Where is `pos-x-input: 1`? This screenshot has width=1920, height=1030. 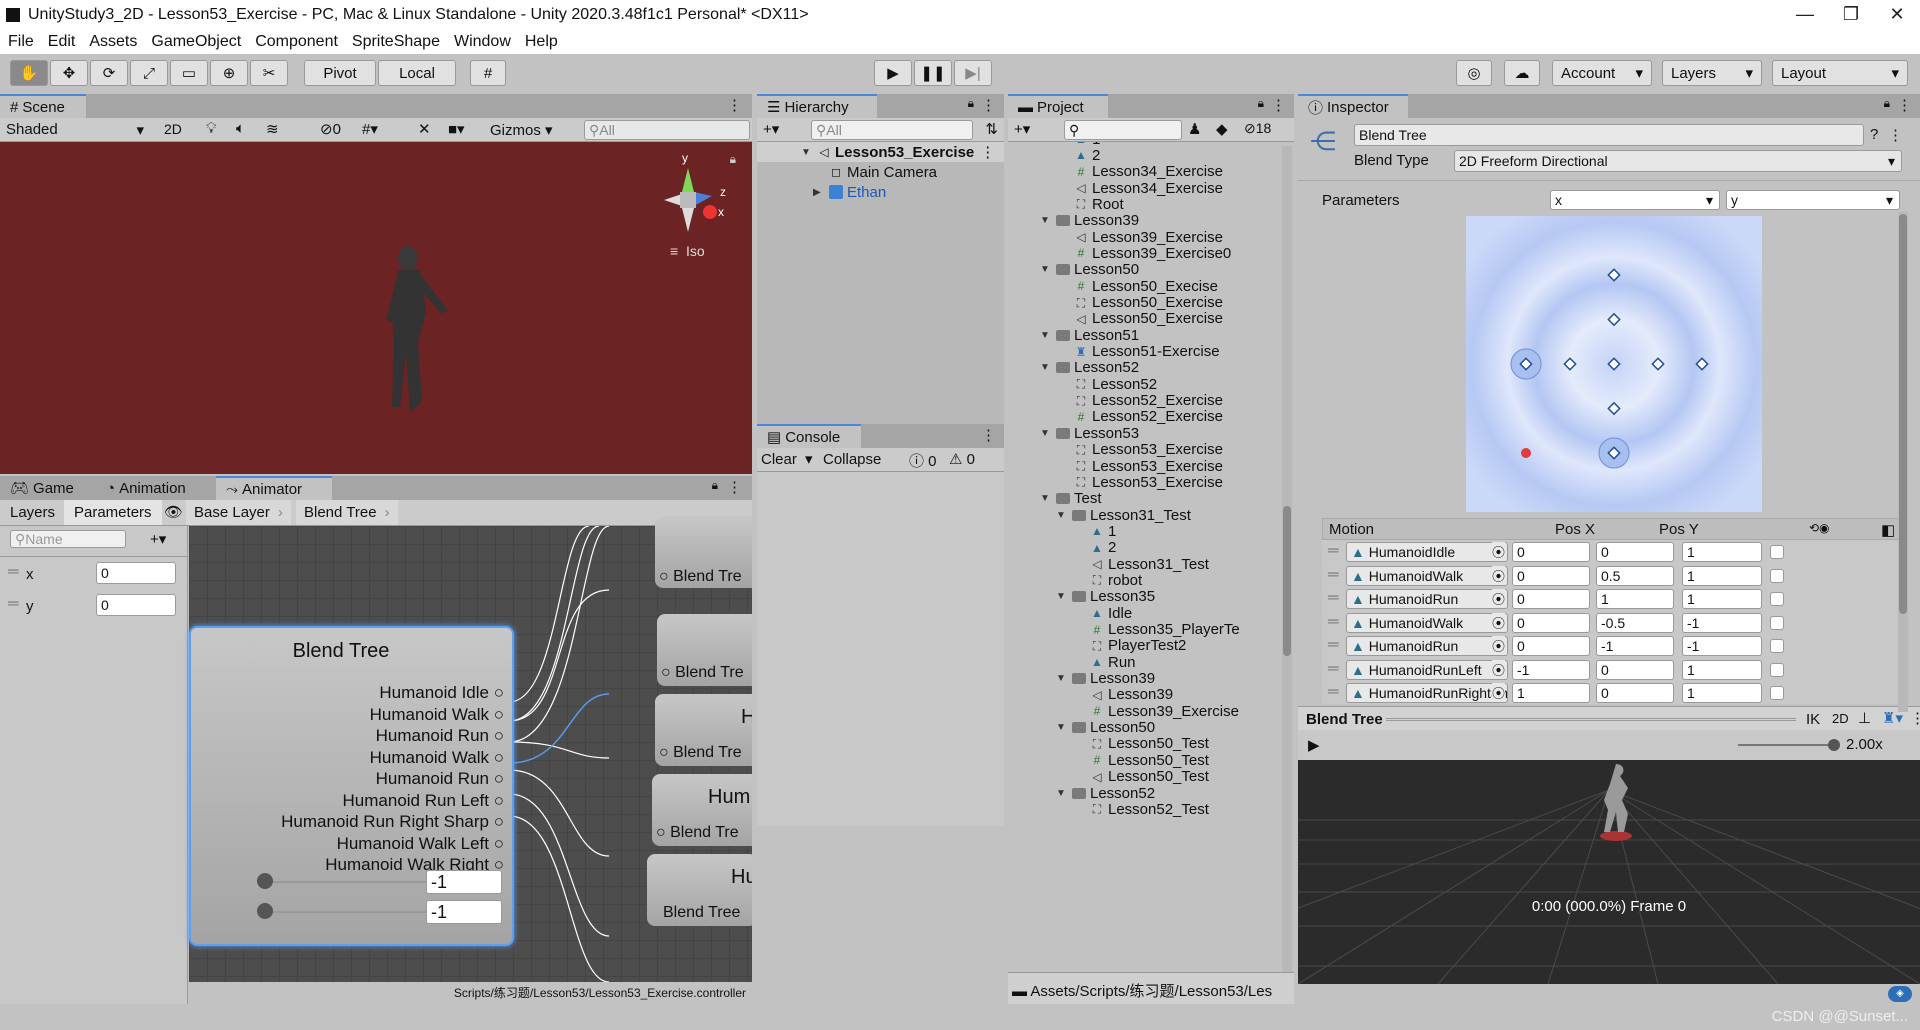 pos-x-input: 1 is located at coordinates (1551, 693).